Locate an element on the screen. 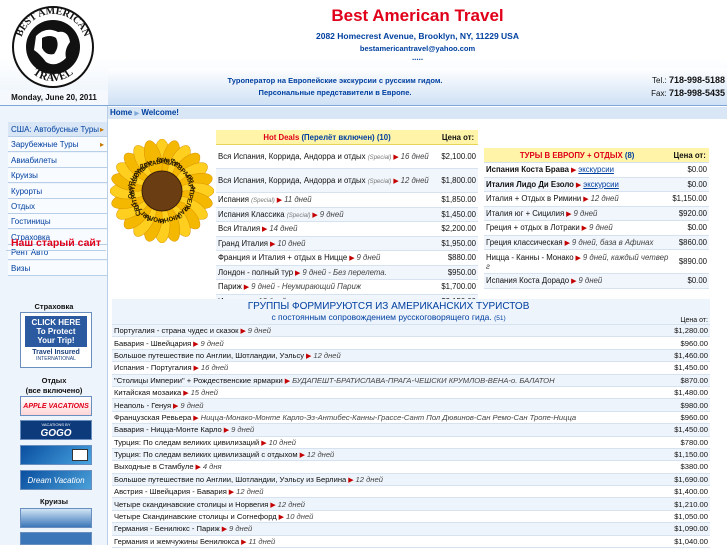 This screenshot has width=727, height=548. tour-name: Вся Италия is located at coordinates (239, 228).